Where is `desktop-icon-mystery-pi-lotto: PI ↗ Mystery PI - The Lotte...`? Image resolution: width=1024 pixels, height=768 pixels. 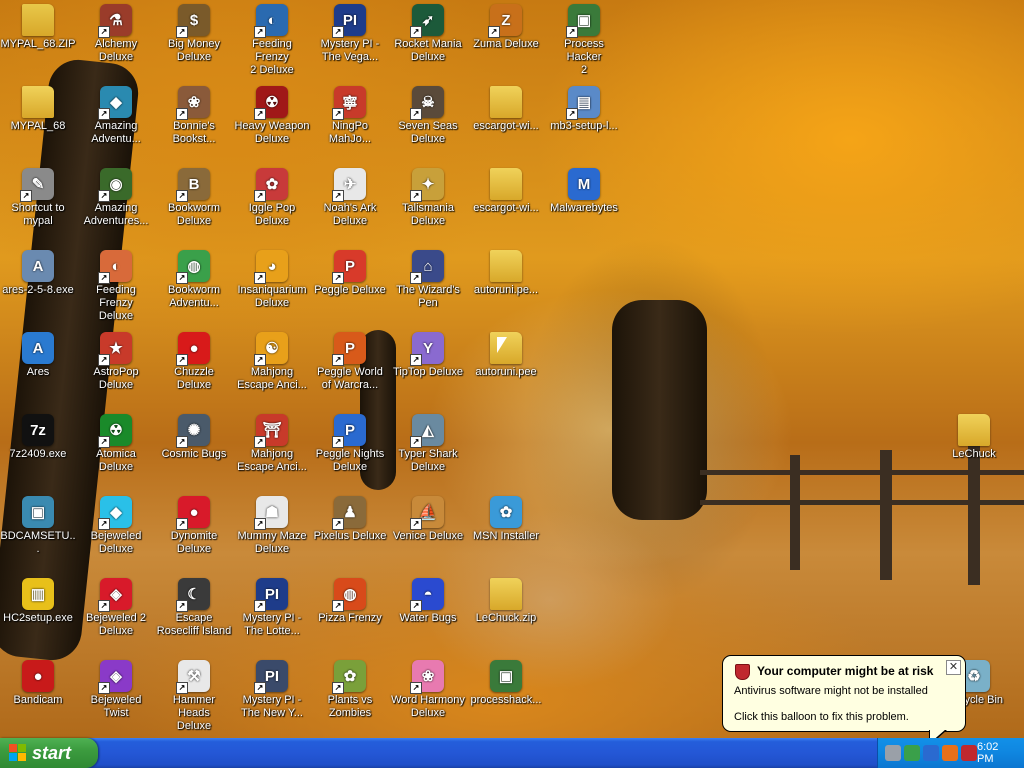
desktop-icon-mystery-pi-lotto: PI ↗ Mystery PI - The Lotte... is located at coordinates (272, 616).